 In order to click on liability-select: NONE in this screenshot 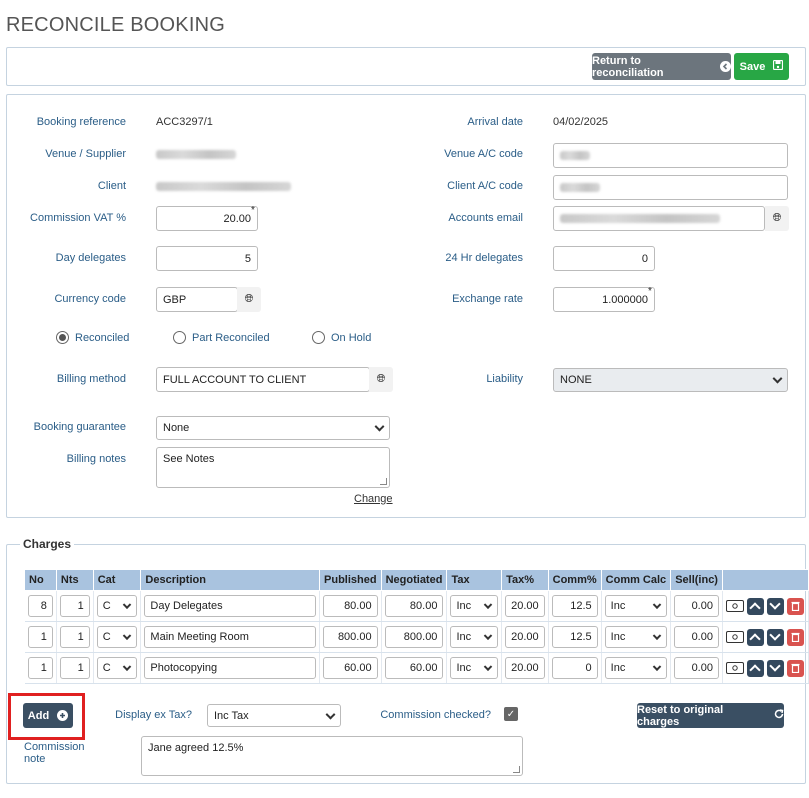, I will do `click(670, 380)`.